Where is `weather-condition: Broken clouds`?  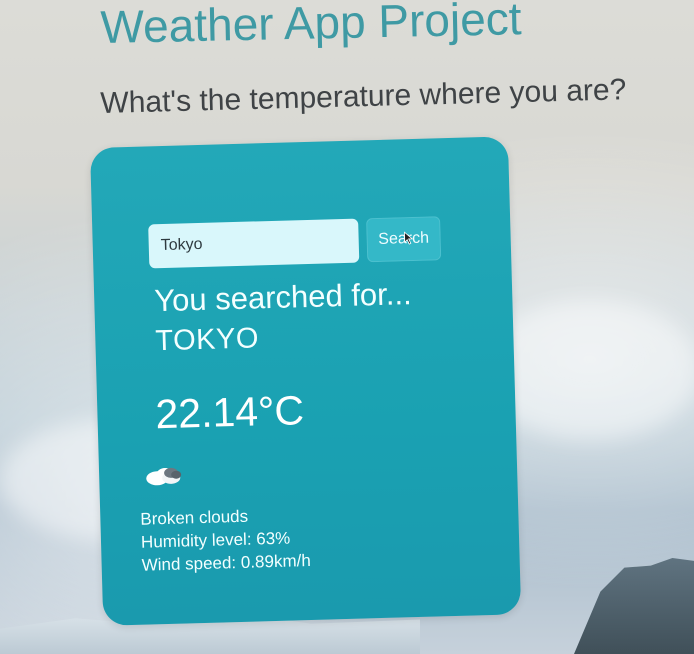
weather-condition: Broken clouds is located at coordinates (194, 517).